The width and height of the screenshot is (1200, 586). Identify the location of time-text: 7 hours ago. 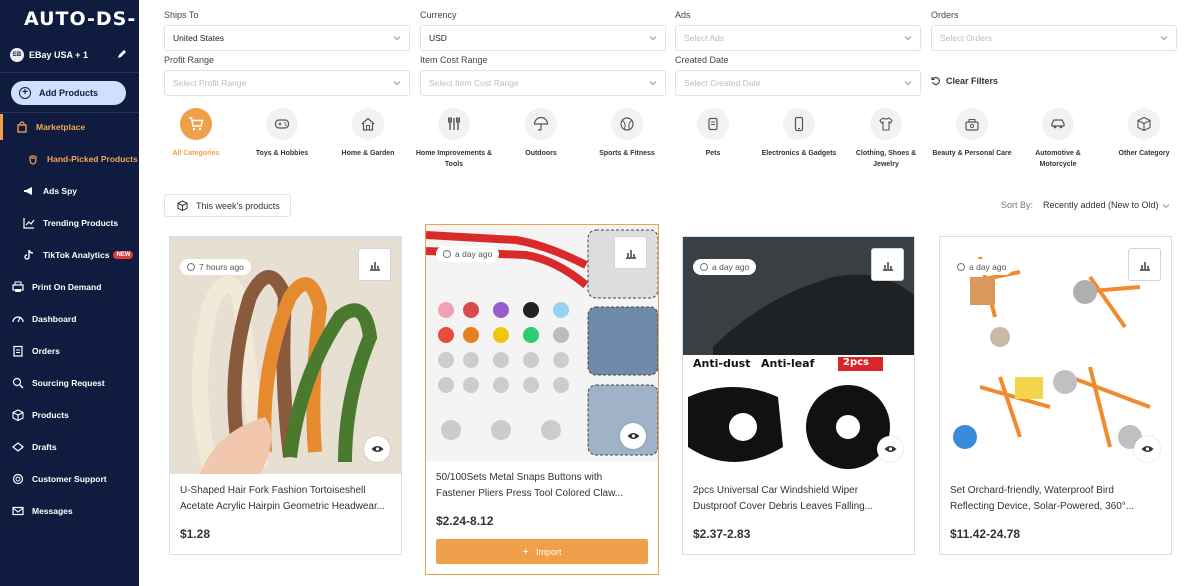
(221, 267).